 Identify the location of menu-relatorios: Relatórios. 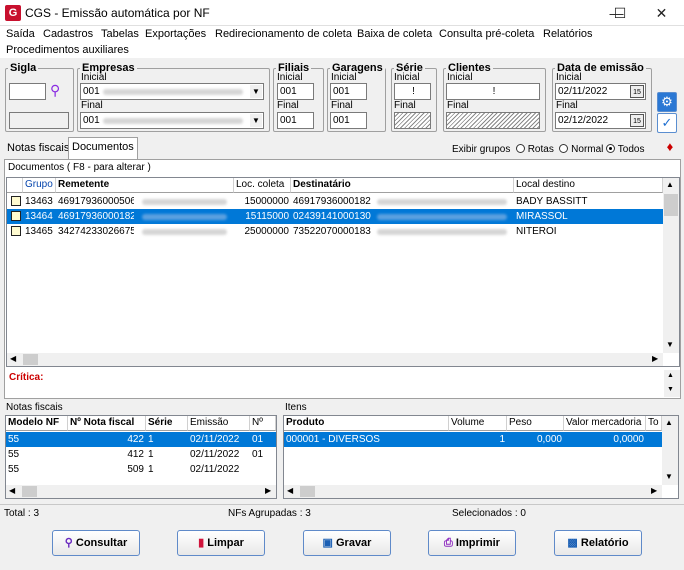
(568, 34).